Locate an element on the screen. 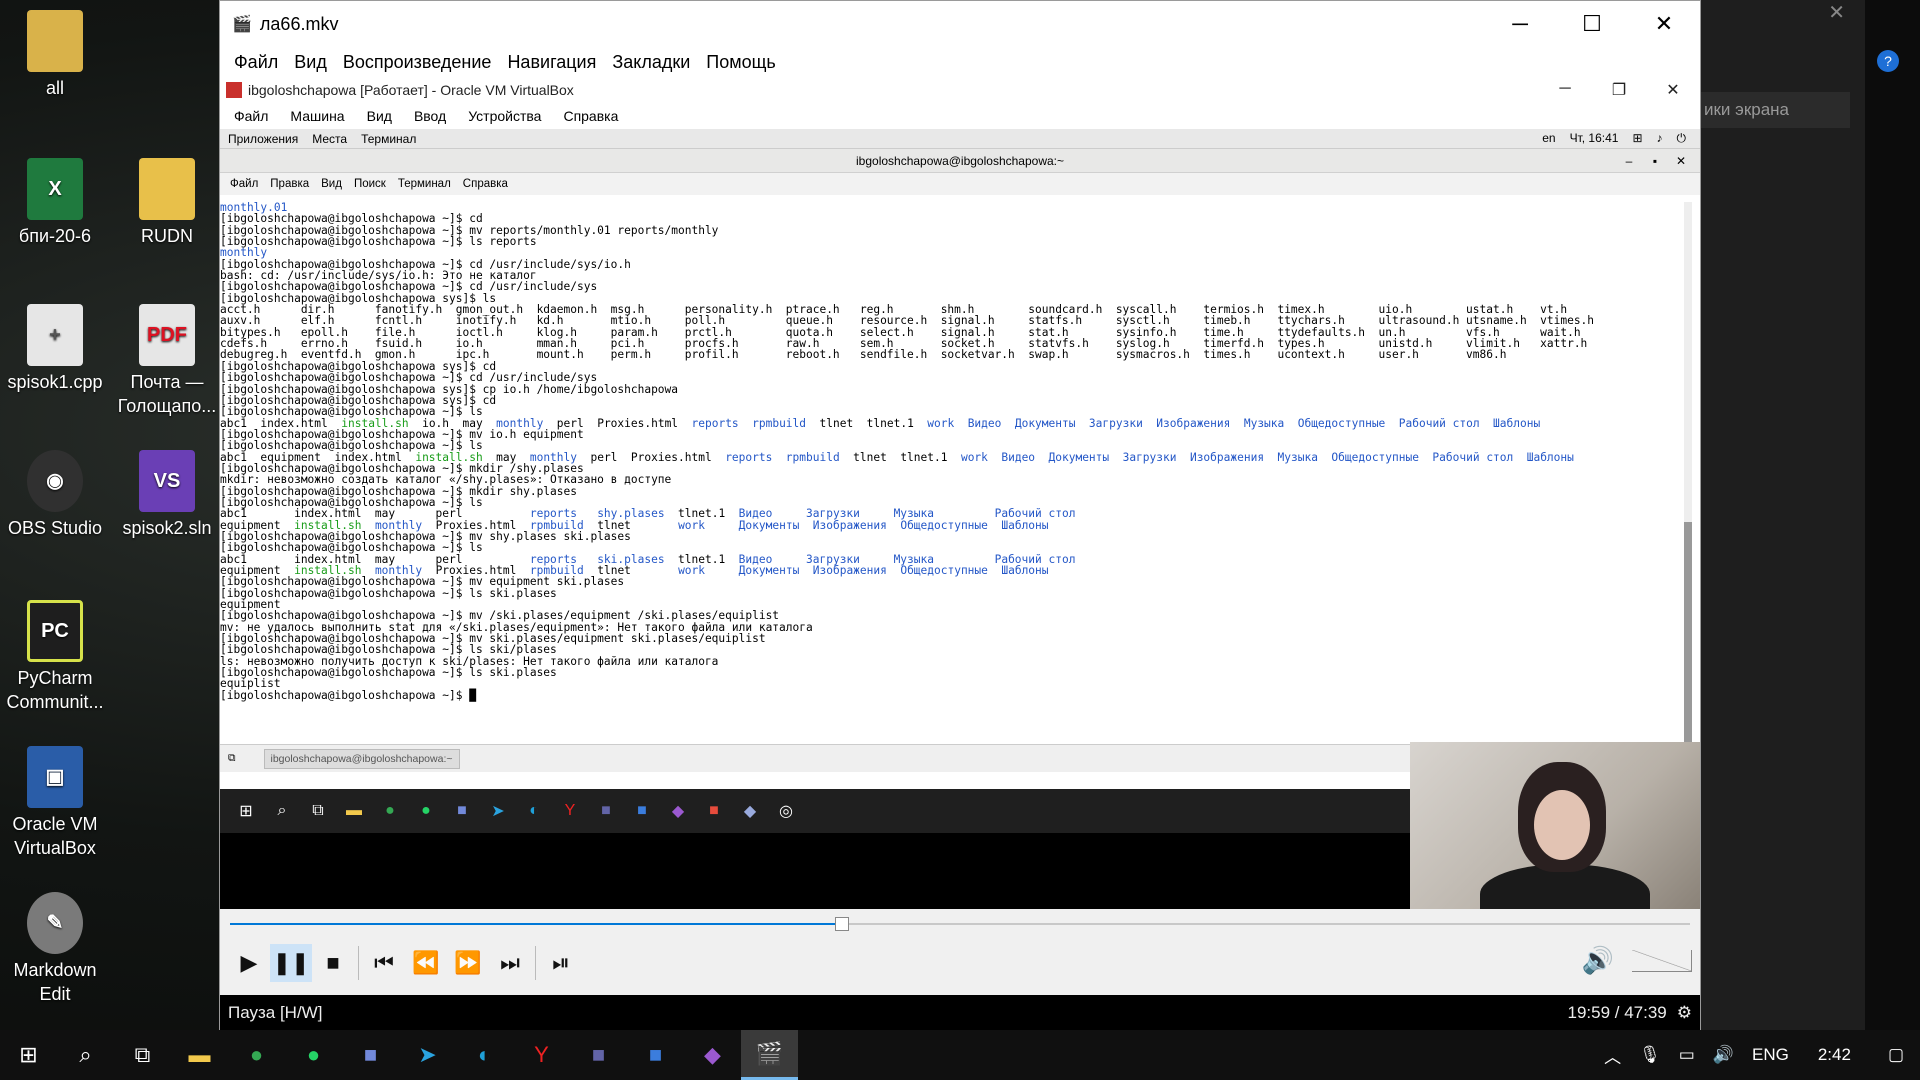 This screenshot has height=1080, width=1920. help-icon: ? is located at coordinates (1888, 61).